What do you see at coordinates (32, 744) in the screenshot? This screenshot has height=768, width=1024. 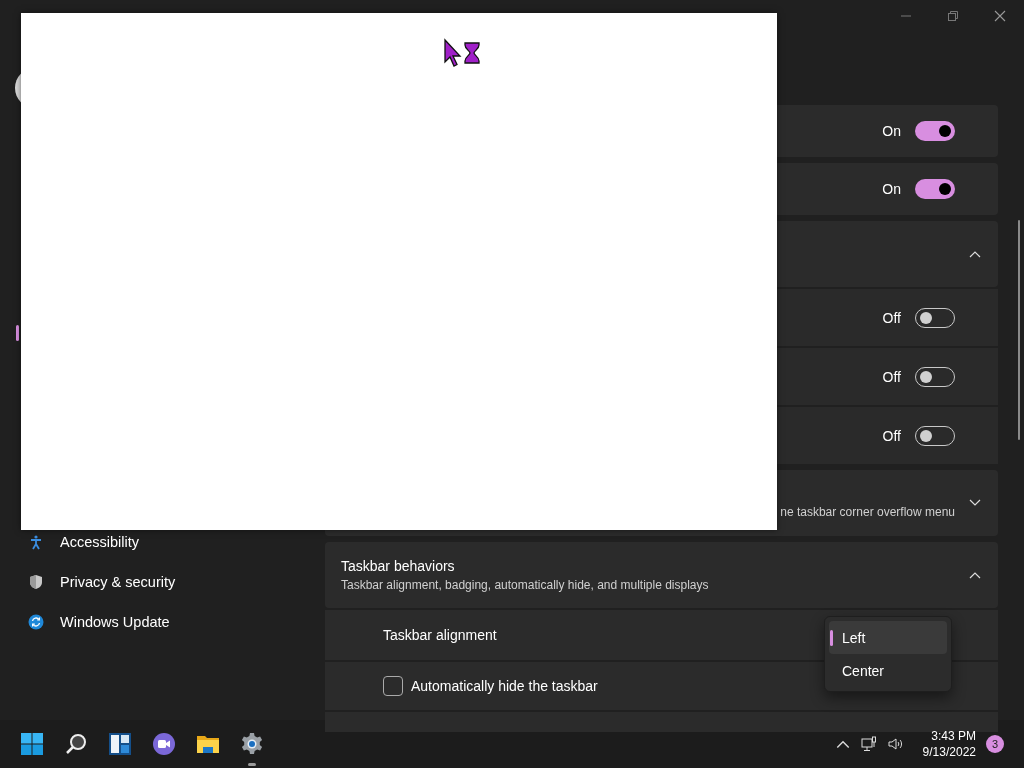 I see `start-icon` at bounding box center [32, 744].